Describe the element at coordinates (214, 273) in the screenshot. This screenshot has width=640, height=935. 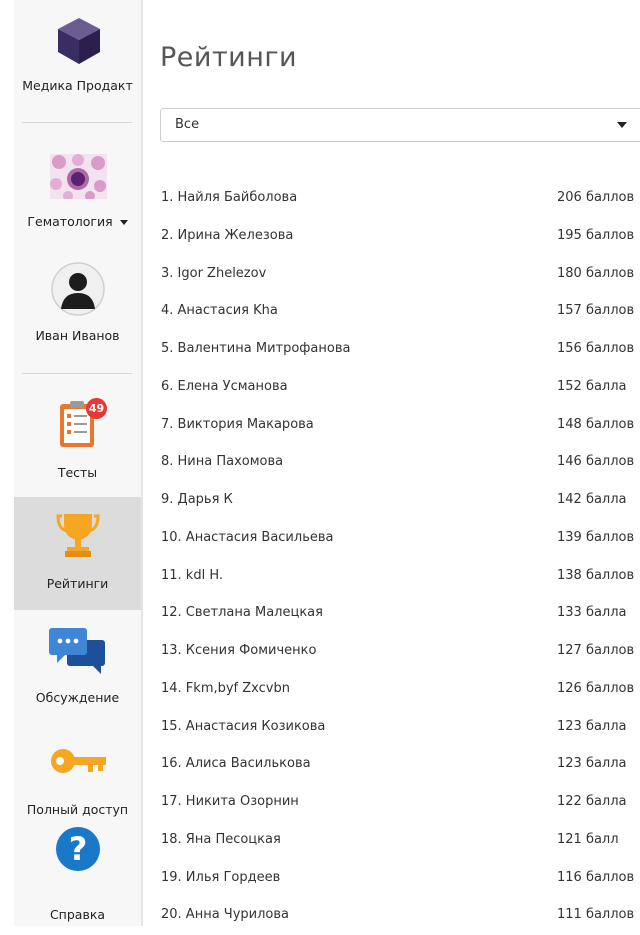
I see `rating-name: 3. Igor Zhelezov` at that location.